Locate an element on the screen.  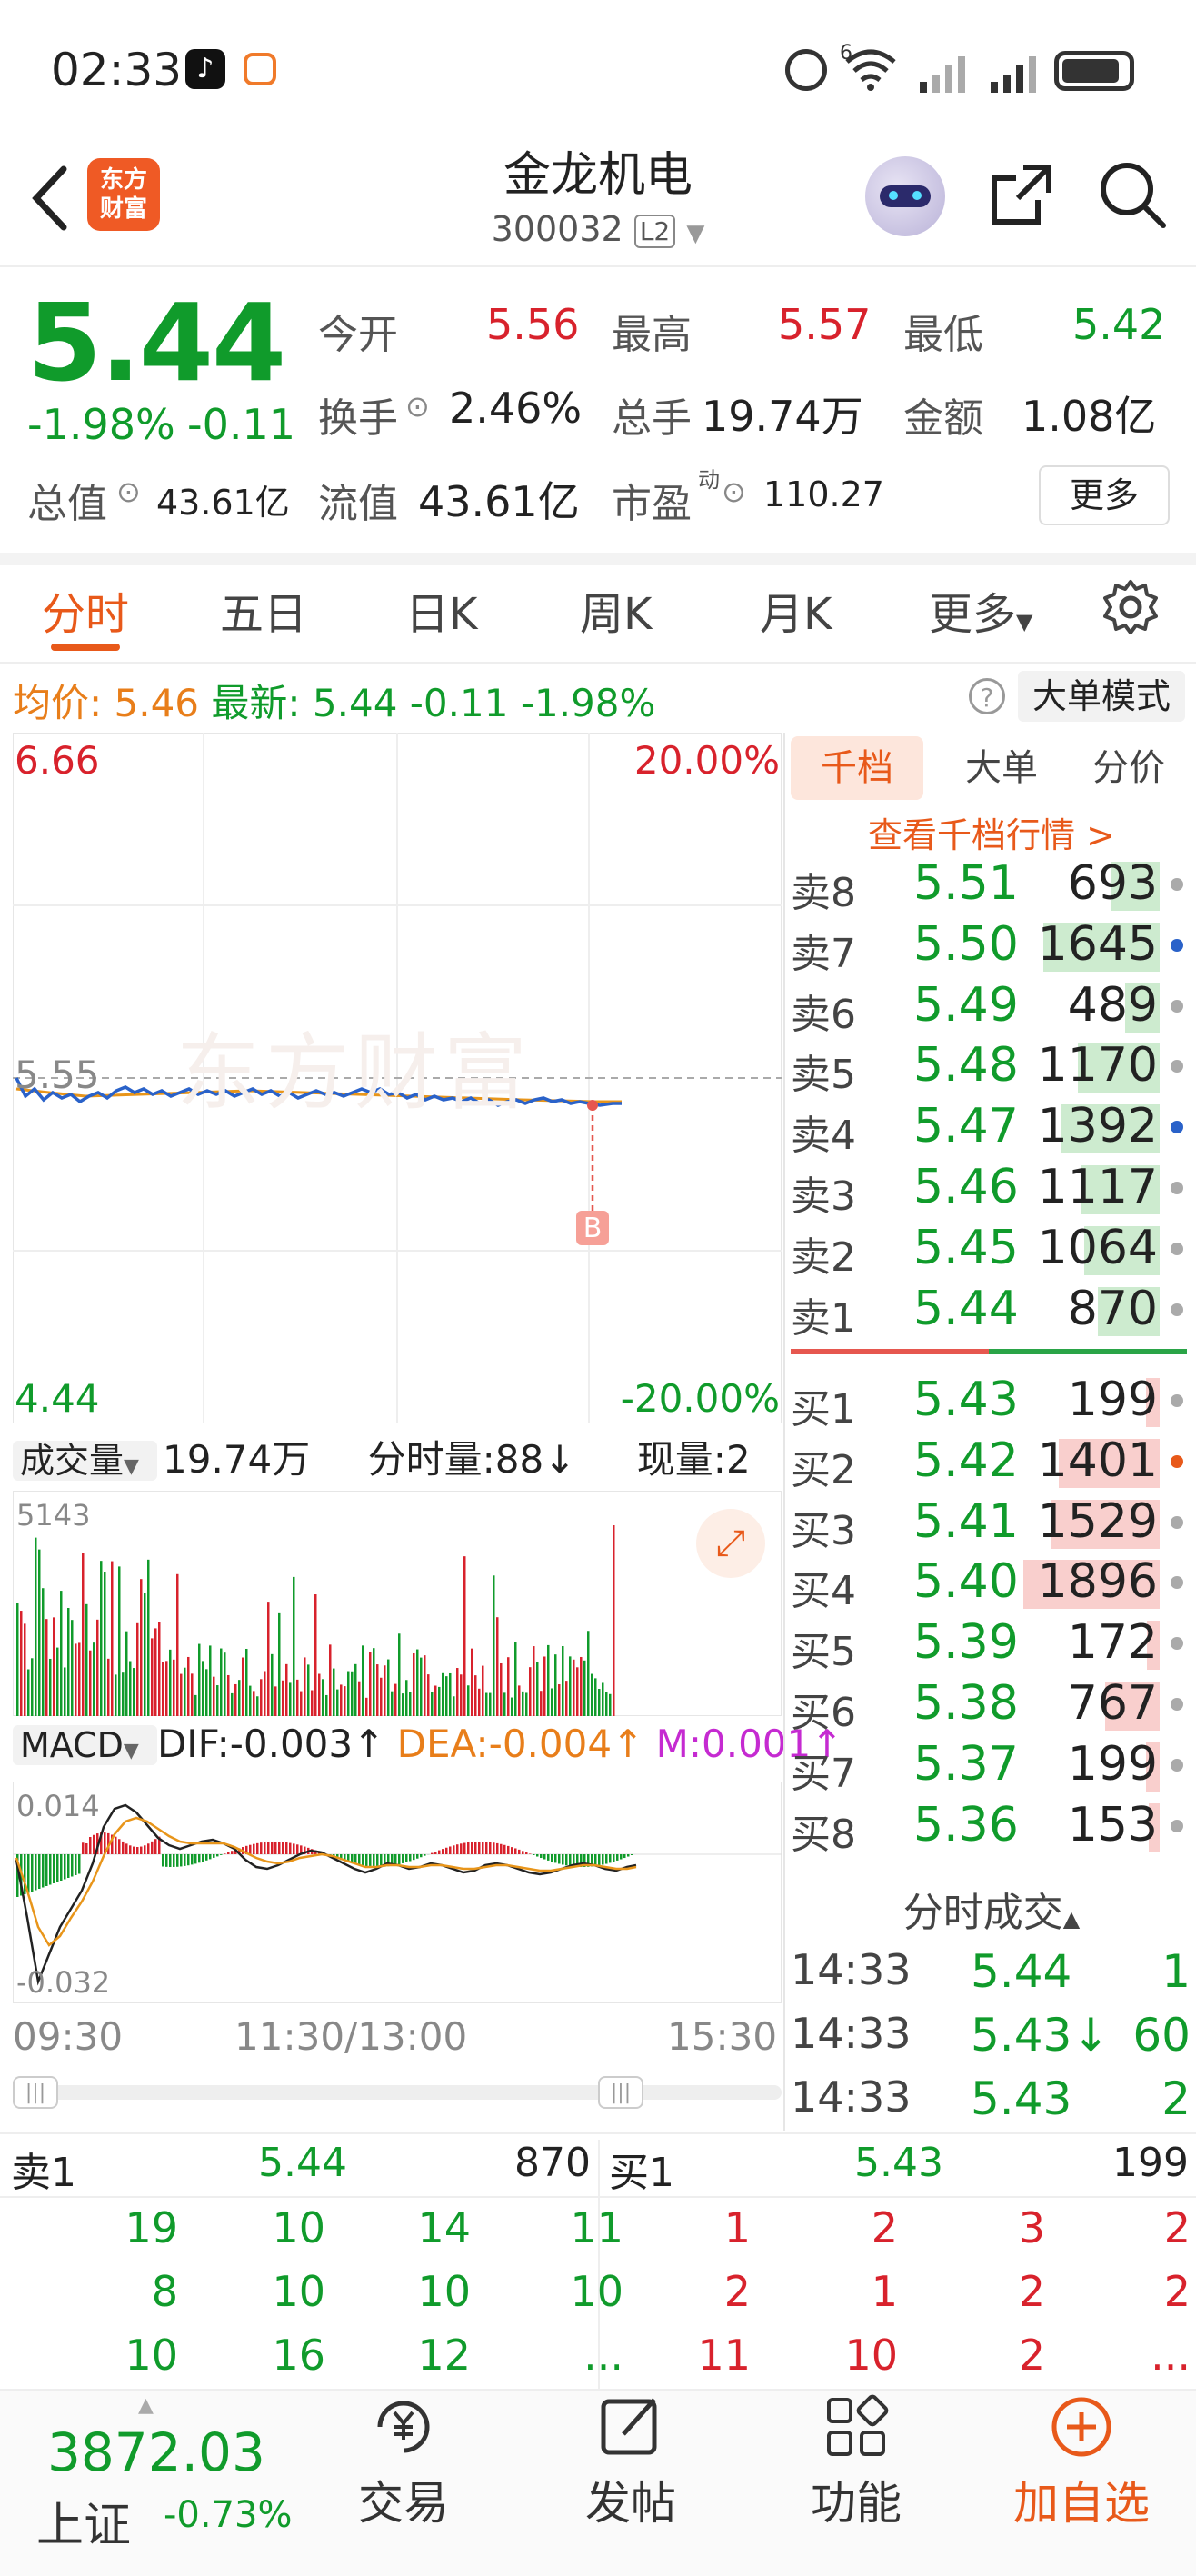
tab-intraday: 分时 is located at coordinates (85, 610).